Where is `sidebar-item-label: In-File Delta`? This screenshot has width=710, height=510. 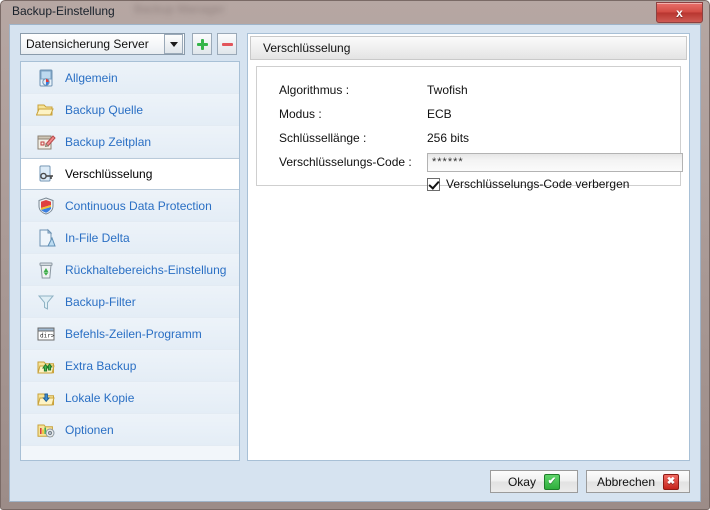 sidebar-item-label: In-File Delta is located at coordinates (97, 237).